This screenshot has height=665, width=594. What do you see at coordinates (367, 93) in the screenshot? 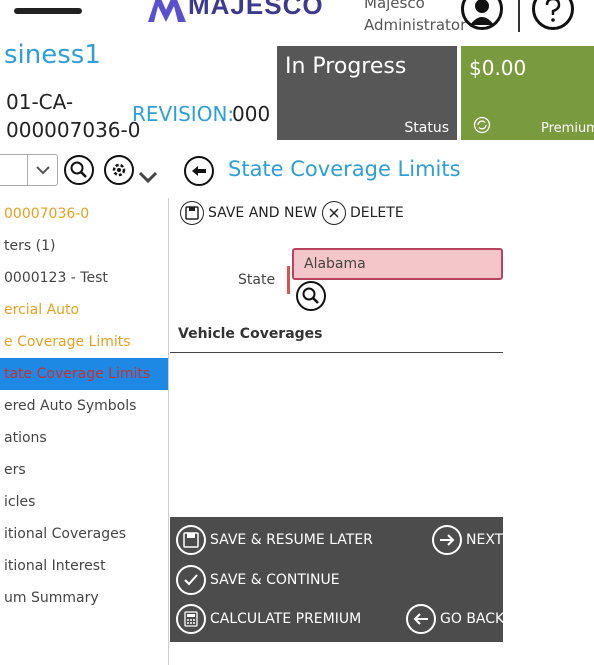
I see `status-tile: In Progress Status` at bounding box center [367, 93].